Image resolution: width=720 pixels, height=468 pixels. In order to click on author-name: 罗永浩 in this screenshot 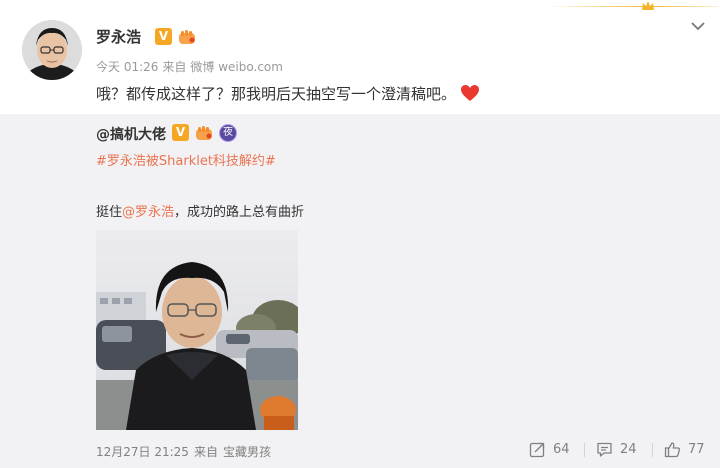, I will do `click(118, 36)`.